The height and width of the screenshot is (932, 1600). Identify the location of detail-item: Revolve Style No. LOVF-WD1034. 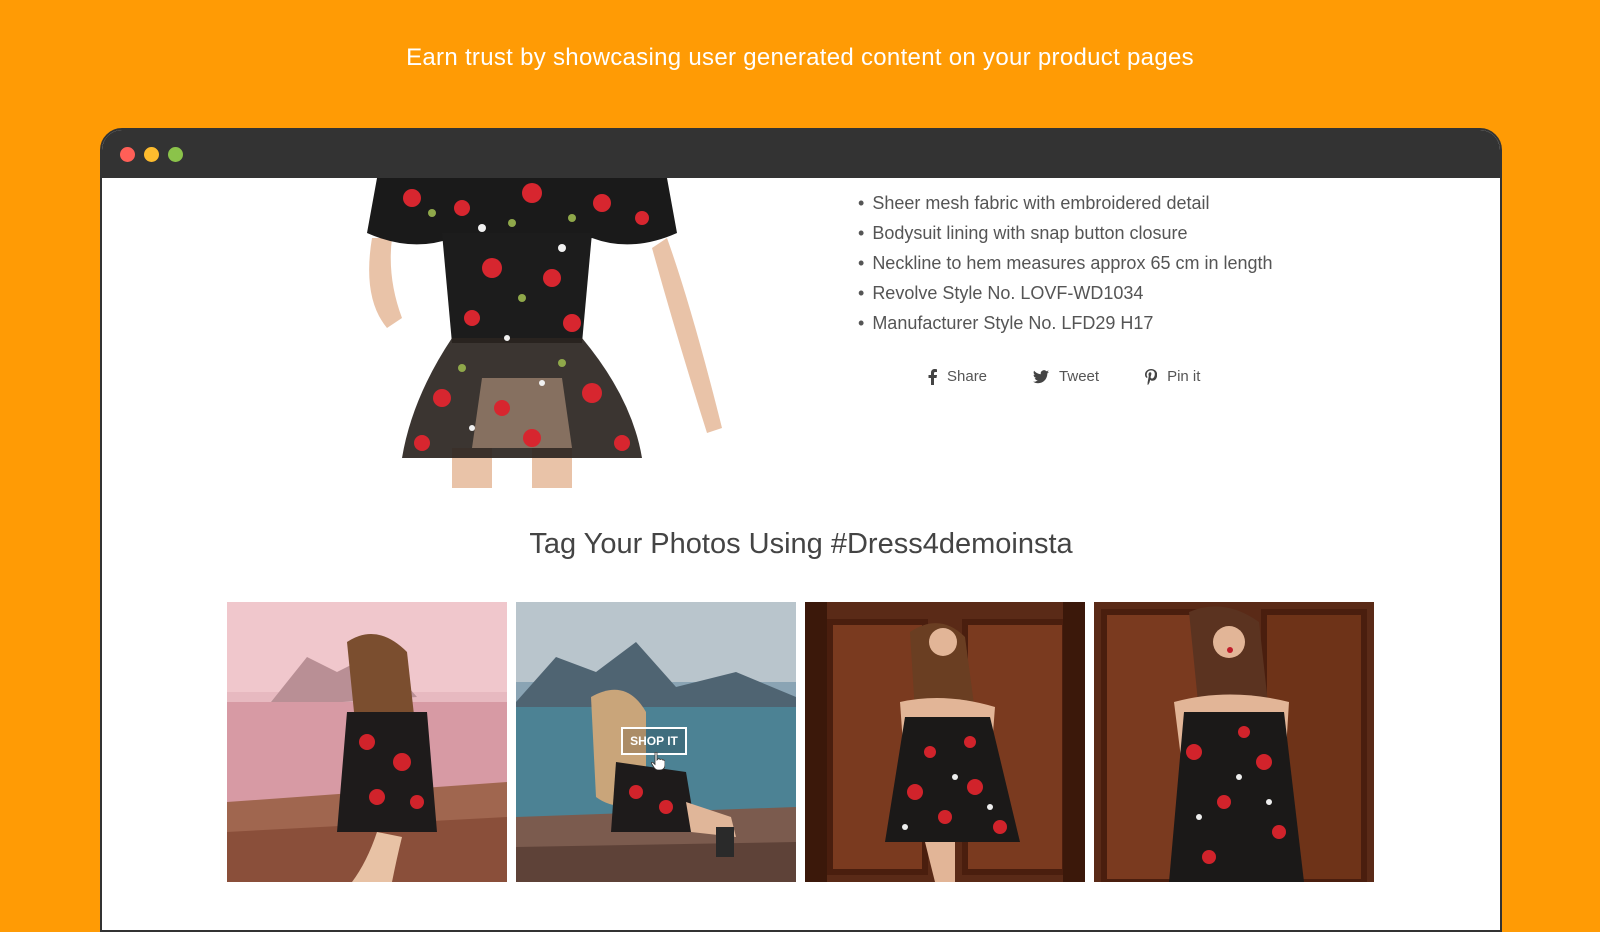
(1065, 293).